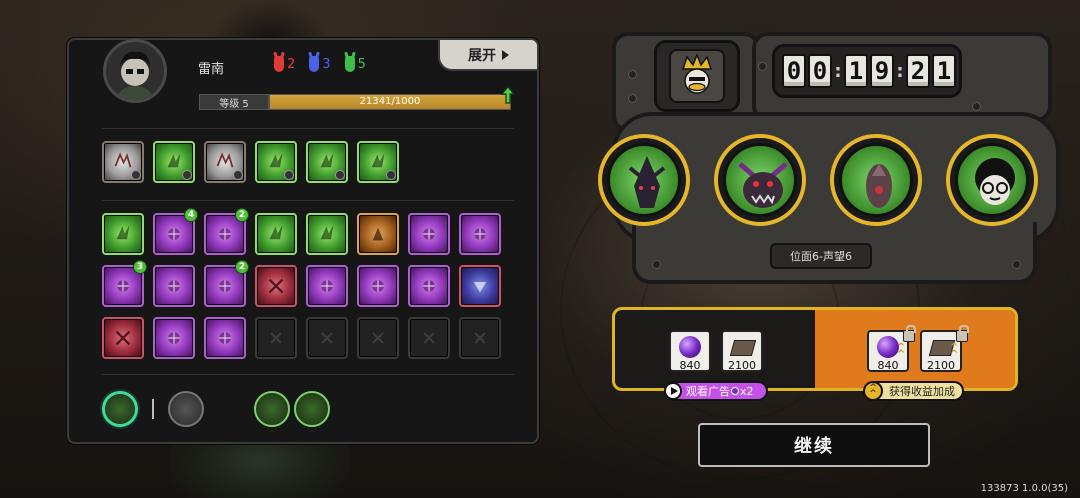 Image resolution: width=1080 pixels, height=498 pixels. Describe the element at coordinates (941, 365) in the screenshot. I see `reward-value: 2100` at that location.